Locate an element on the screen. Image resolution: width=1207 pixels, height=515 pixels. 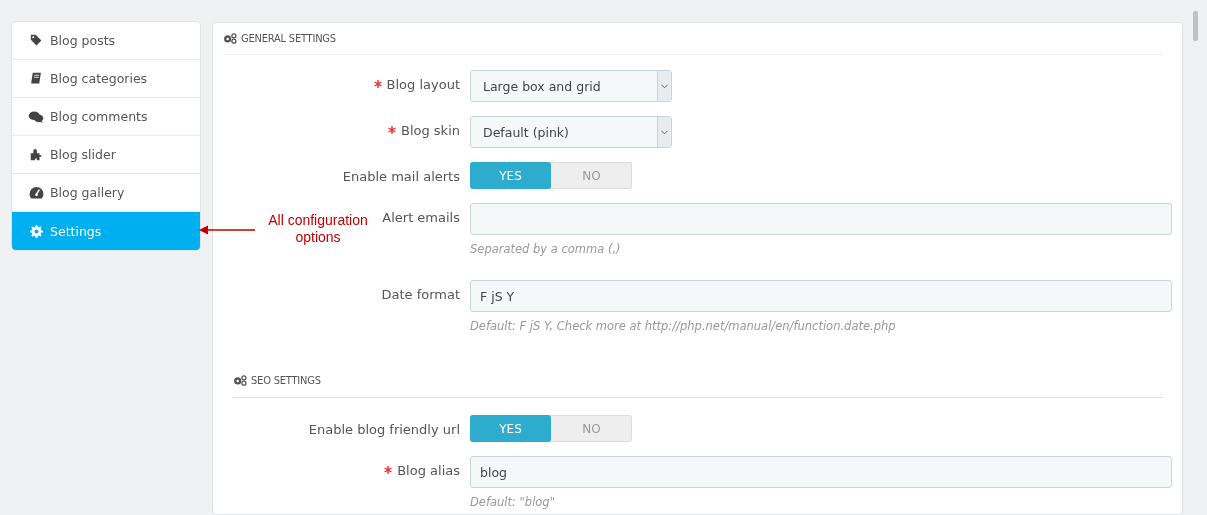
sidebar-item: Blog comments is located at coordinates (106, 117).